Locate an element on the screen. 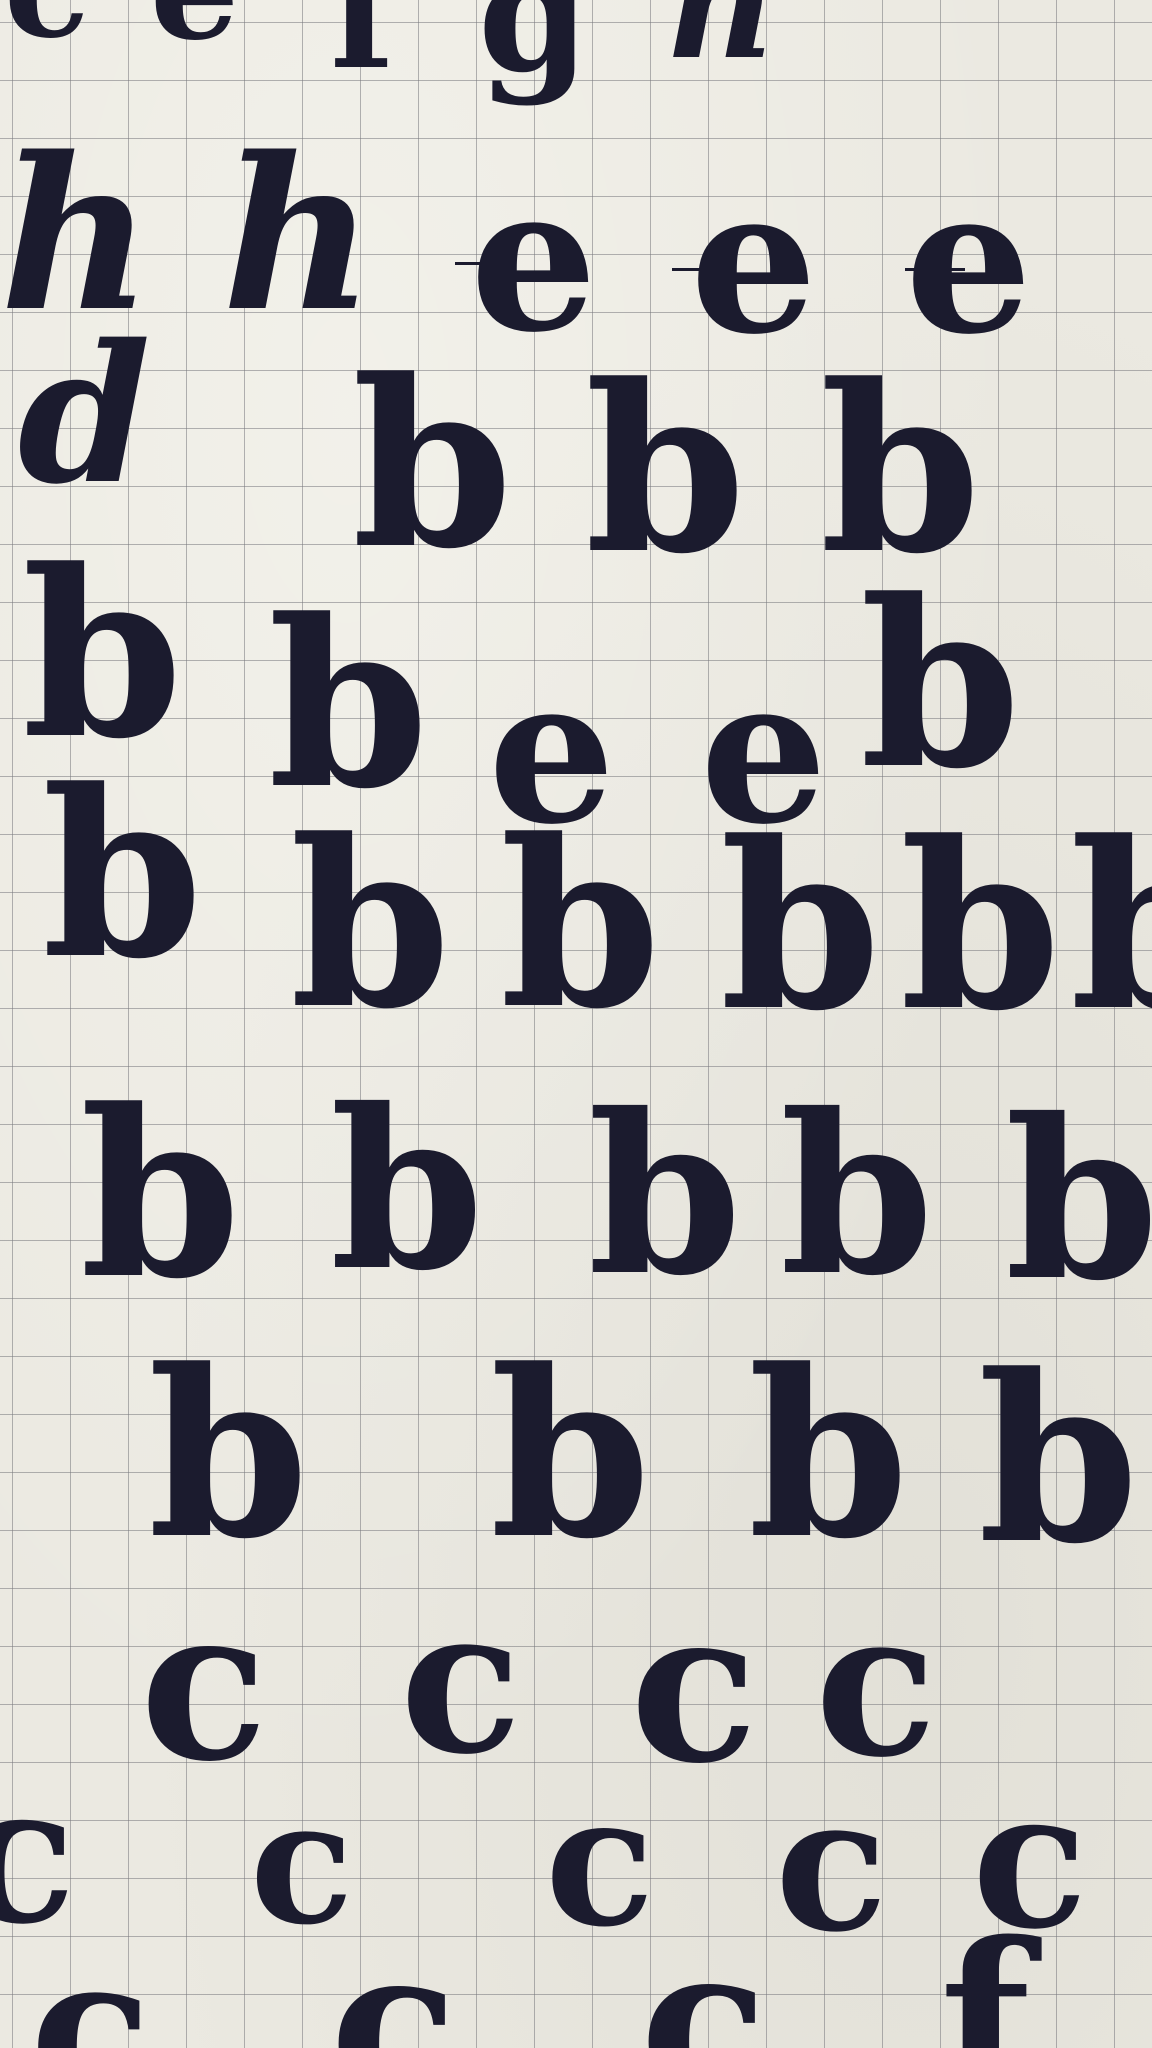 The image size is (1152, 2048). glyph-d: d is located at coordinates (84, 414).